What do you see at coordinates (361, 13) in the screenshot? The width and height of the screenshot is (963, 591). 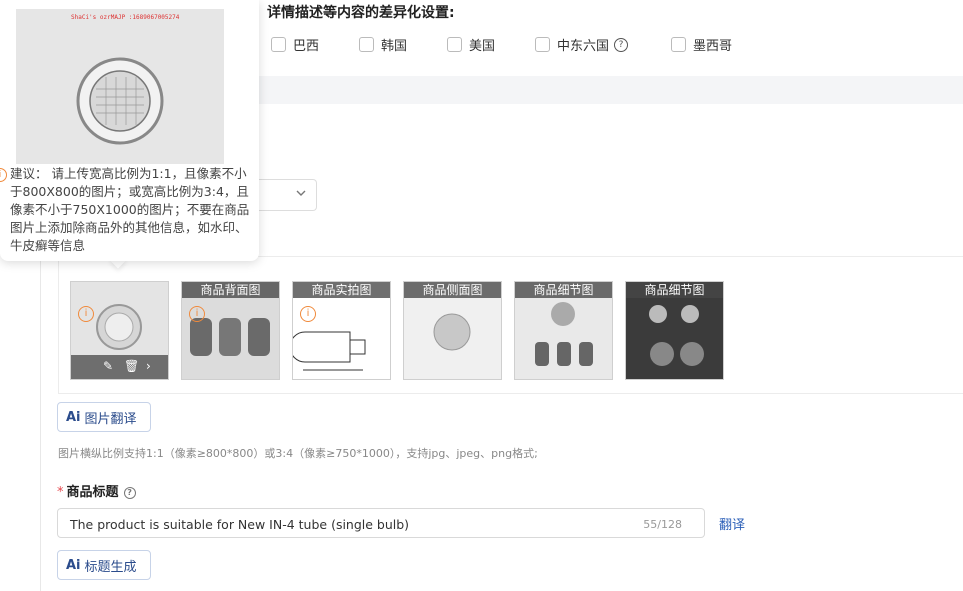 I see `differentiation-heading: 详情描述等内容的差异化设置:` at bounding box center [361, 13].